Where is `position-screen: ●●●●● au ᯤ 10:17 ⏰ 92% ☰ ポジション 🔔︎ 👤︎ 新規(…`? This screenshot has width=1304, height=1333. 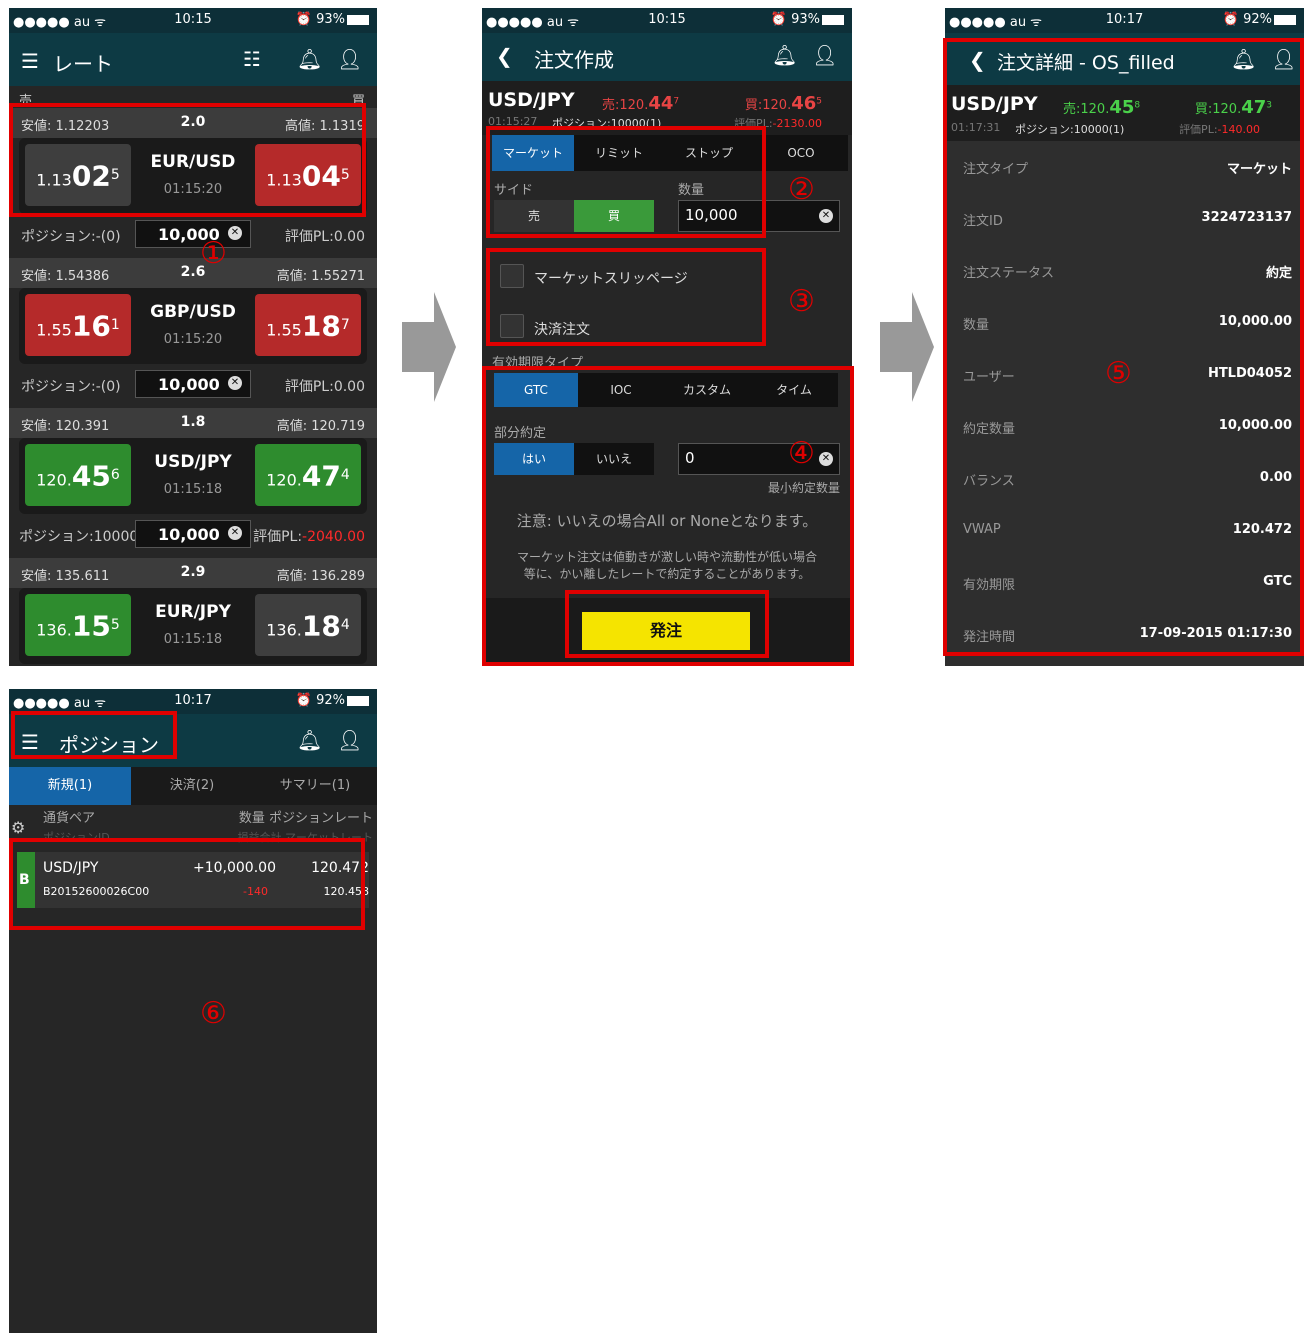 position-screen: ●●●●● au ᯤ 10:17 ⏰ 92% ☰ ポジション 🔔︎ 👤︎ 新規(… is located at coordinates (193, 1011).